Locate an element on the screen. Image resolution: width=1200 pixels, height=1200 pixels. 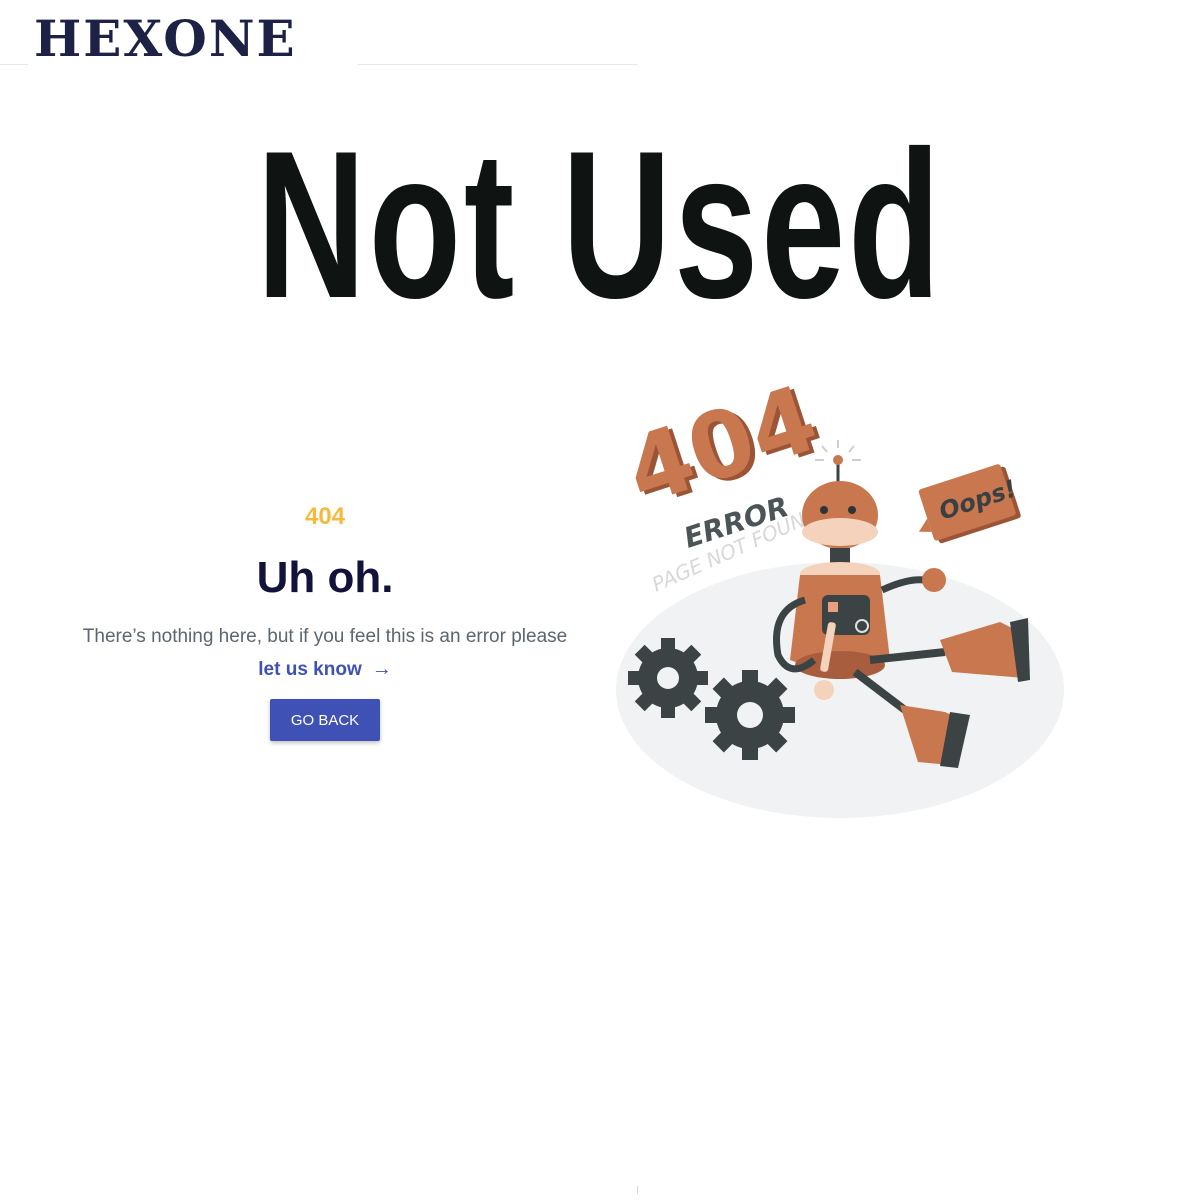
let-us-know-link: let us know → is located at coordinates (324, 669).